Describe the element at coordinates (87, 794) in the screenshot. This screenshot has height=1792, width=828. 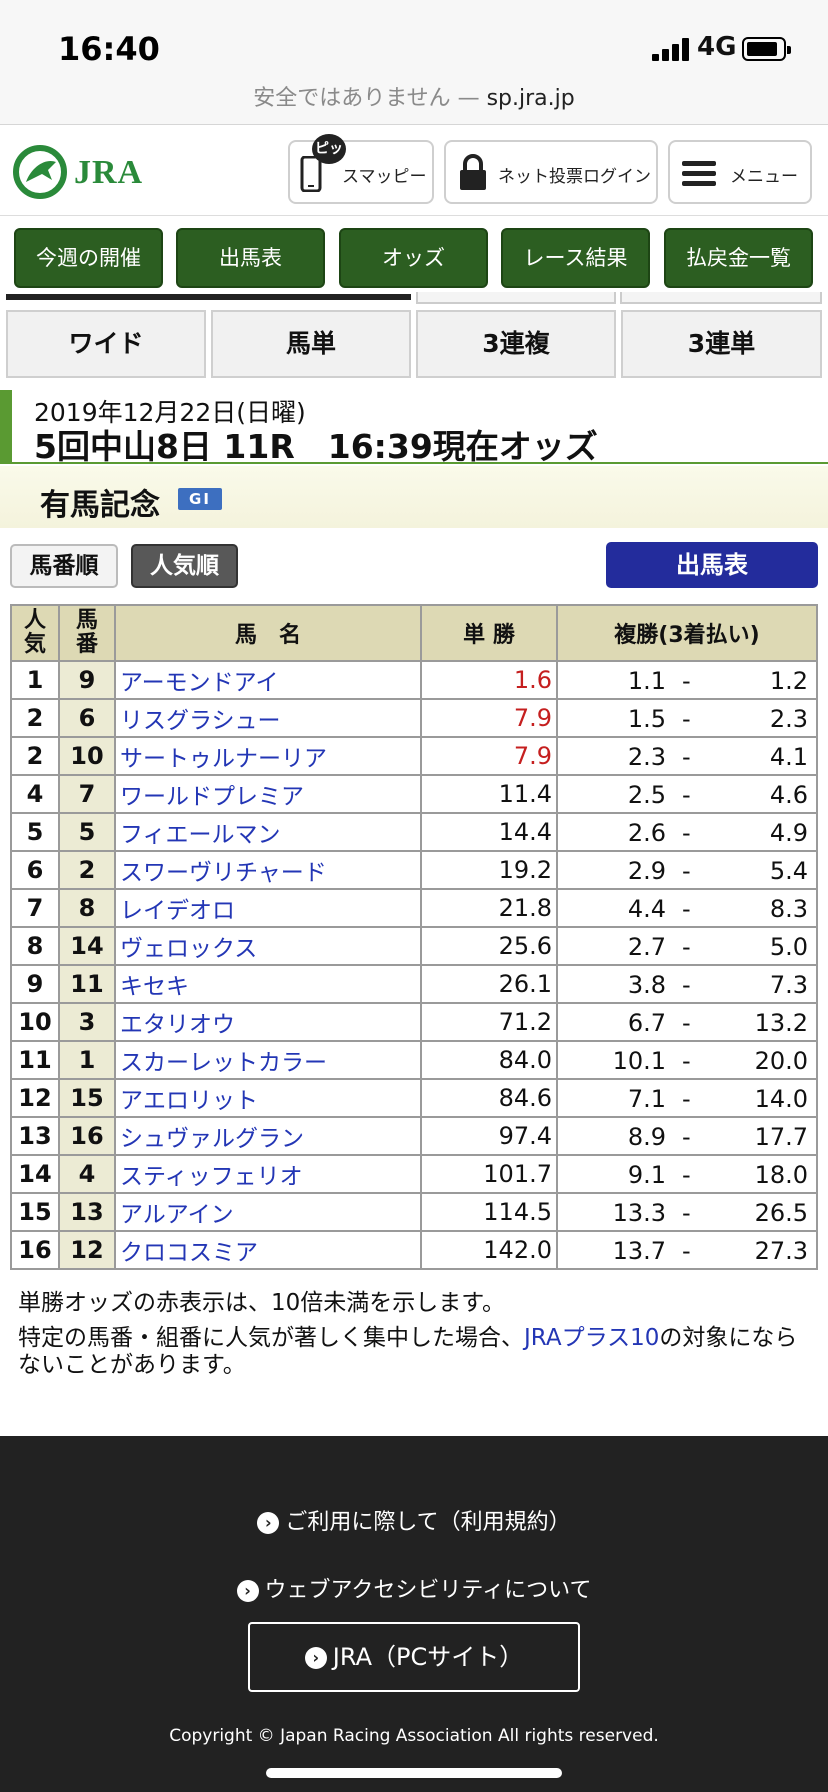
I see `horse-number-cell: 7` at that location.